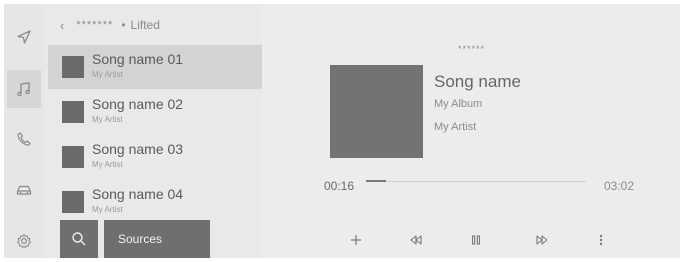 This screenshot has height=262, width=685. I want to click on breadcrumb: ‹ ******* • Lifted, so click(110, 25).